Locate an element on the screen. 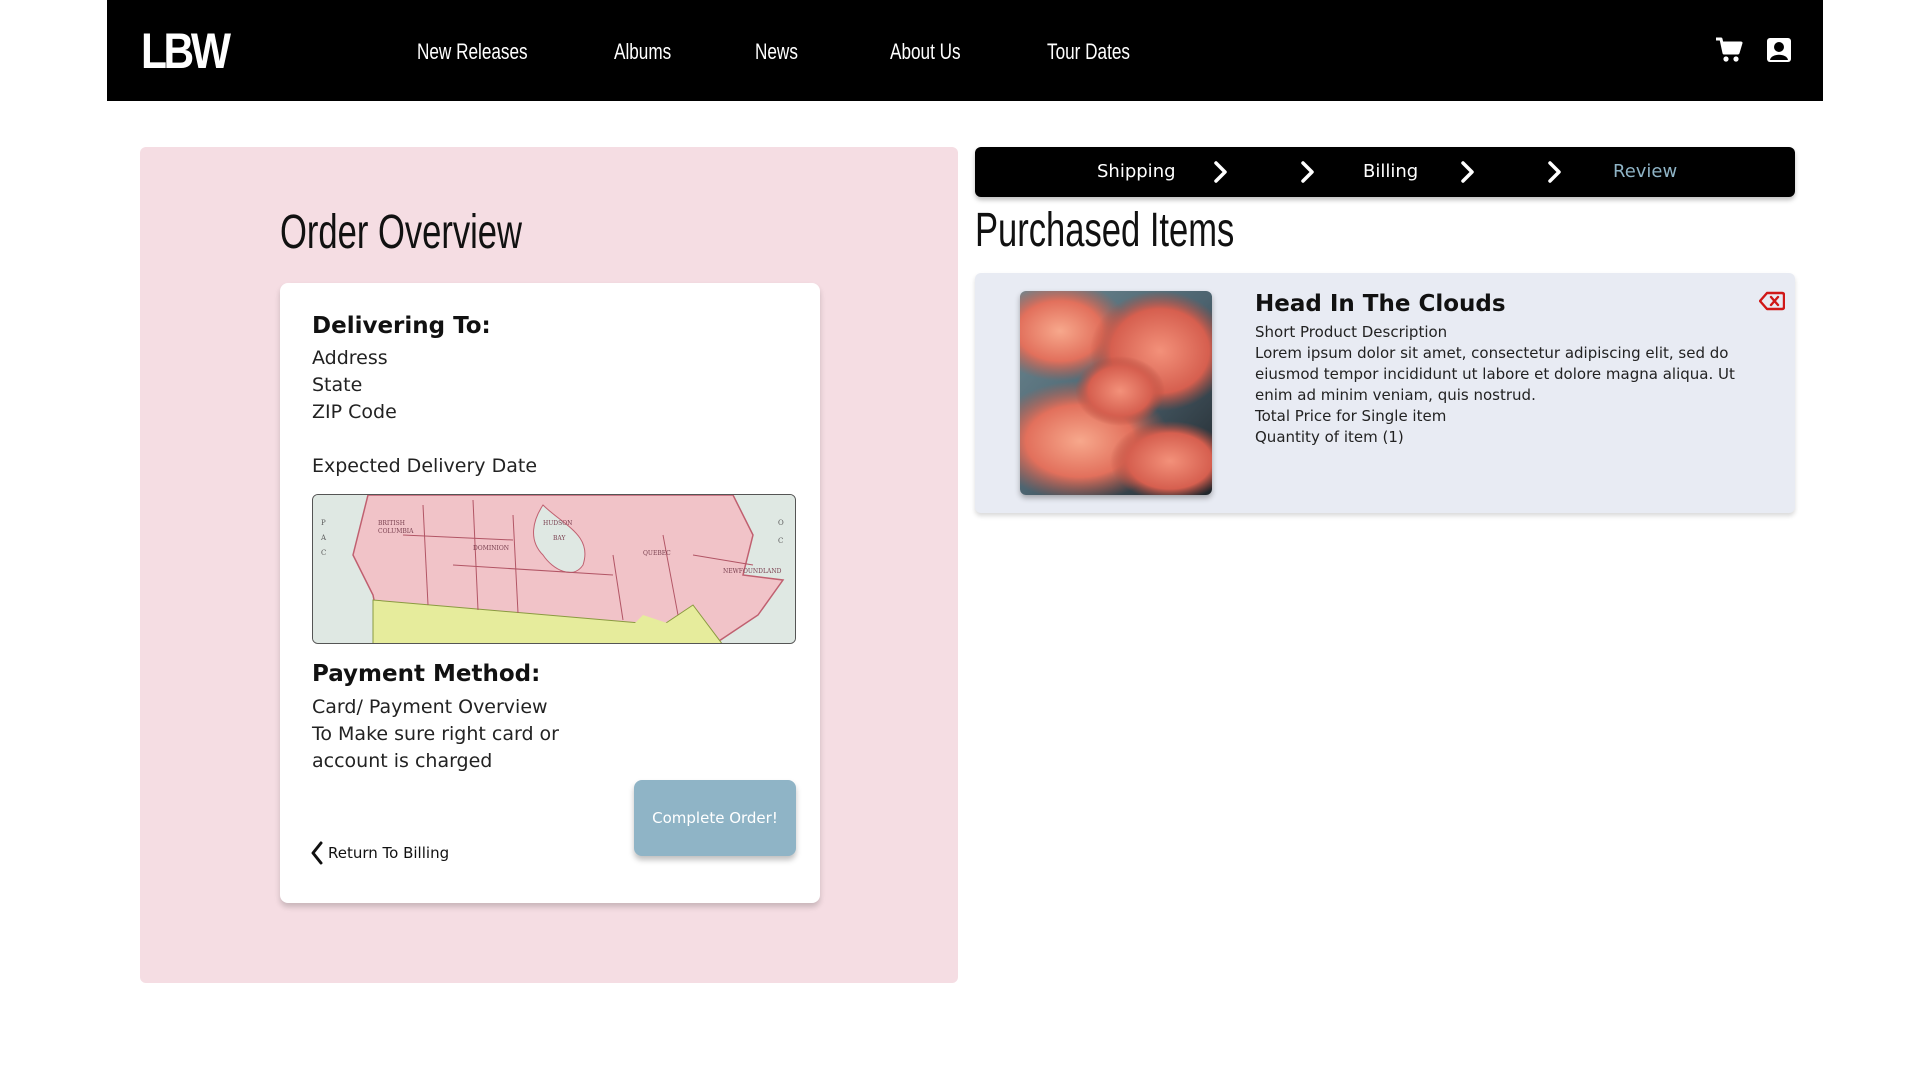 The width and height of the screenshot is (1920, 1080). item-name: Head In The Clouds is located at coordinates (1380, 304).